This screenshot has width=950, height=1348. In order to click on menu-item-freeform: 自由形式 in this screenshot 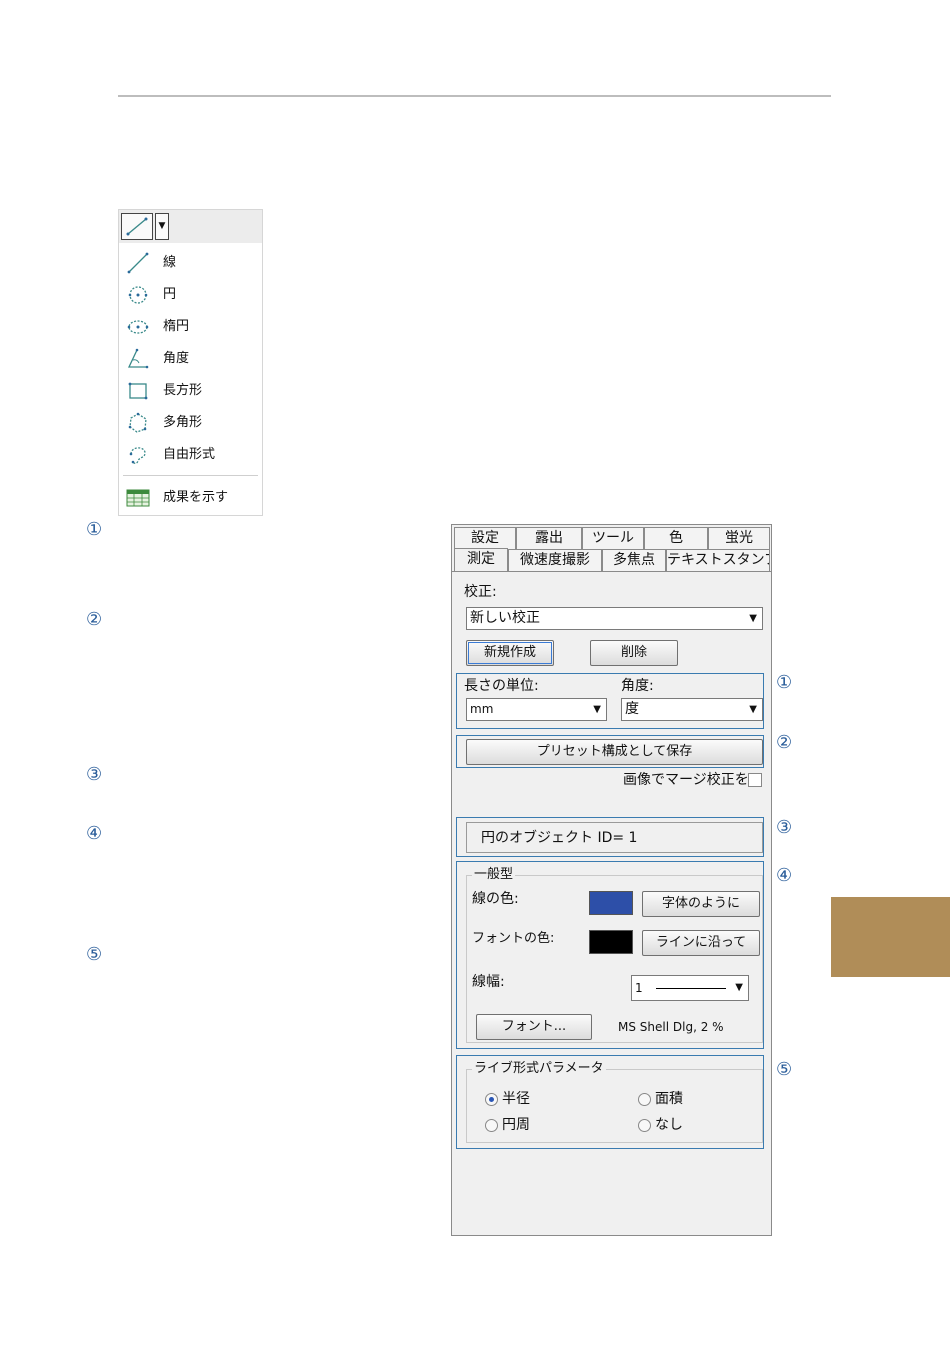, I will do `click(190, 455)`.